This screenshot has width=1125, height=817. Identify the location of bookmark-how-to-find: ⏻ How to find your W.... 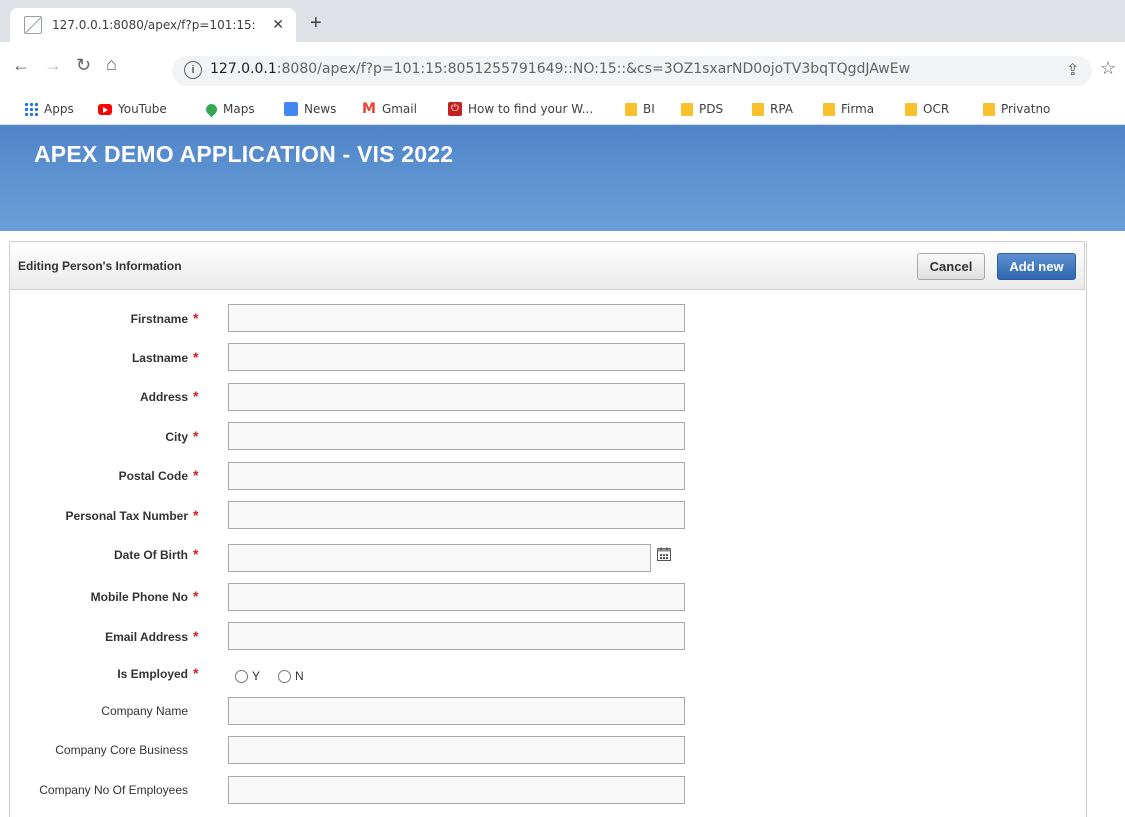
(520, 109).